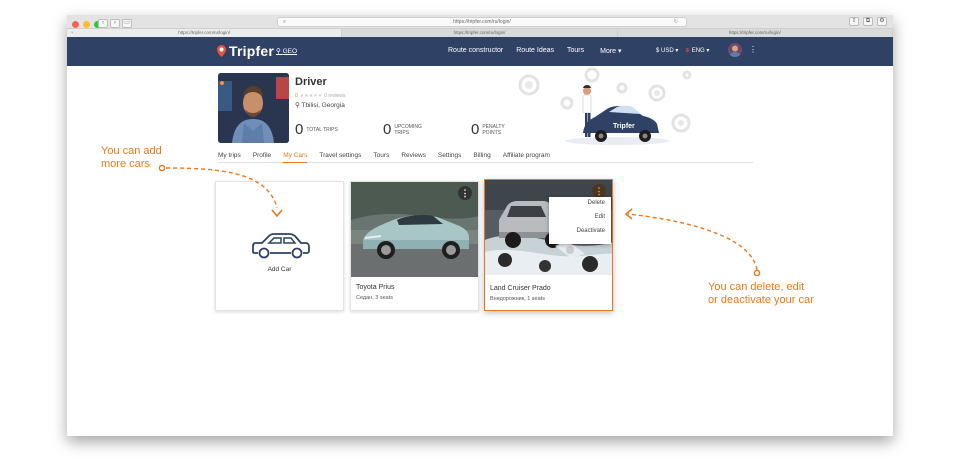 The width and height of the screenshot is (960, 460). What do you see at coordinates (414, 246) in the screenshot?
I see `car-card-toyota-prius: Toyota Prius Седан, 3 seats ⋮` at bounding box center [414, 246].